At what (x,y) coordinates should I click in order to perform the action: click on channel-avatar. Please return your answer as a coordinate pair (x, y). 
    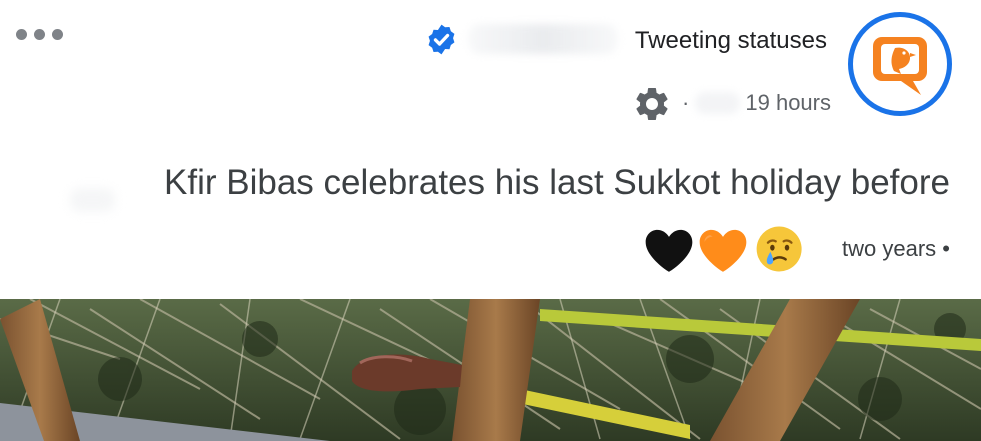
    Looking at the image, I should click on (900, 64).